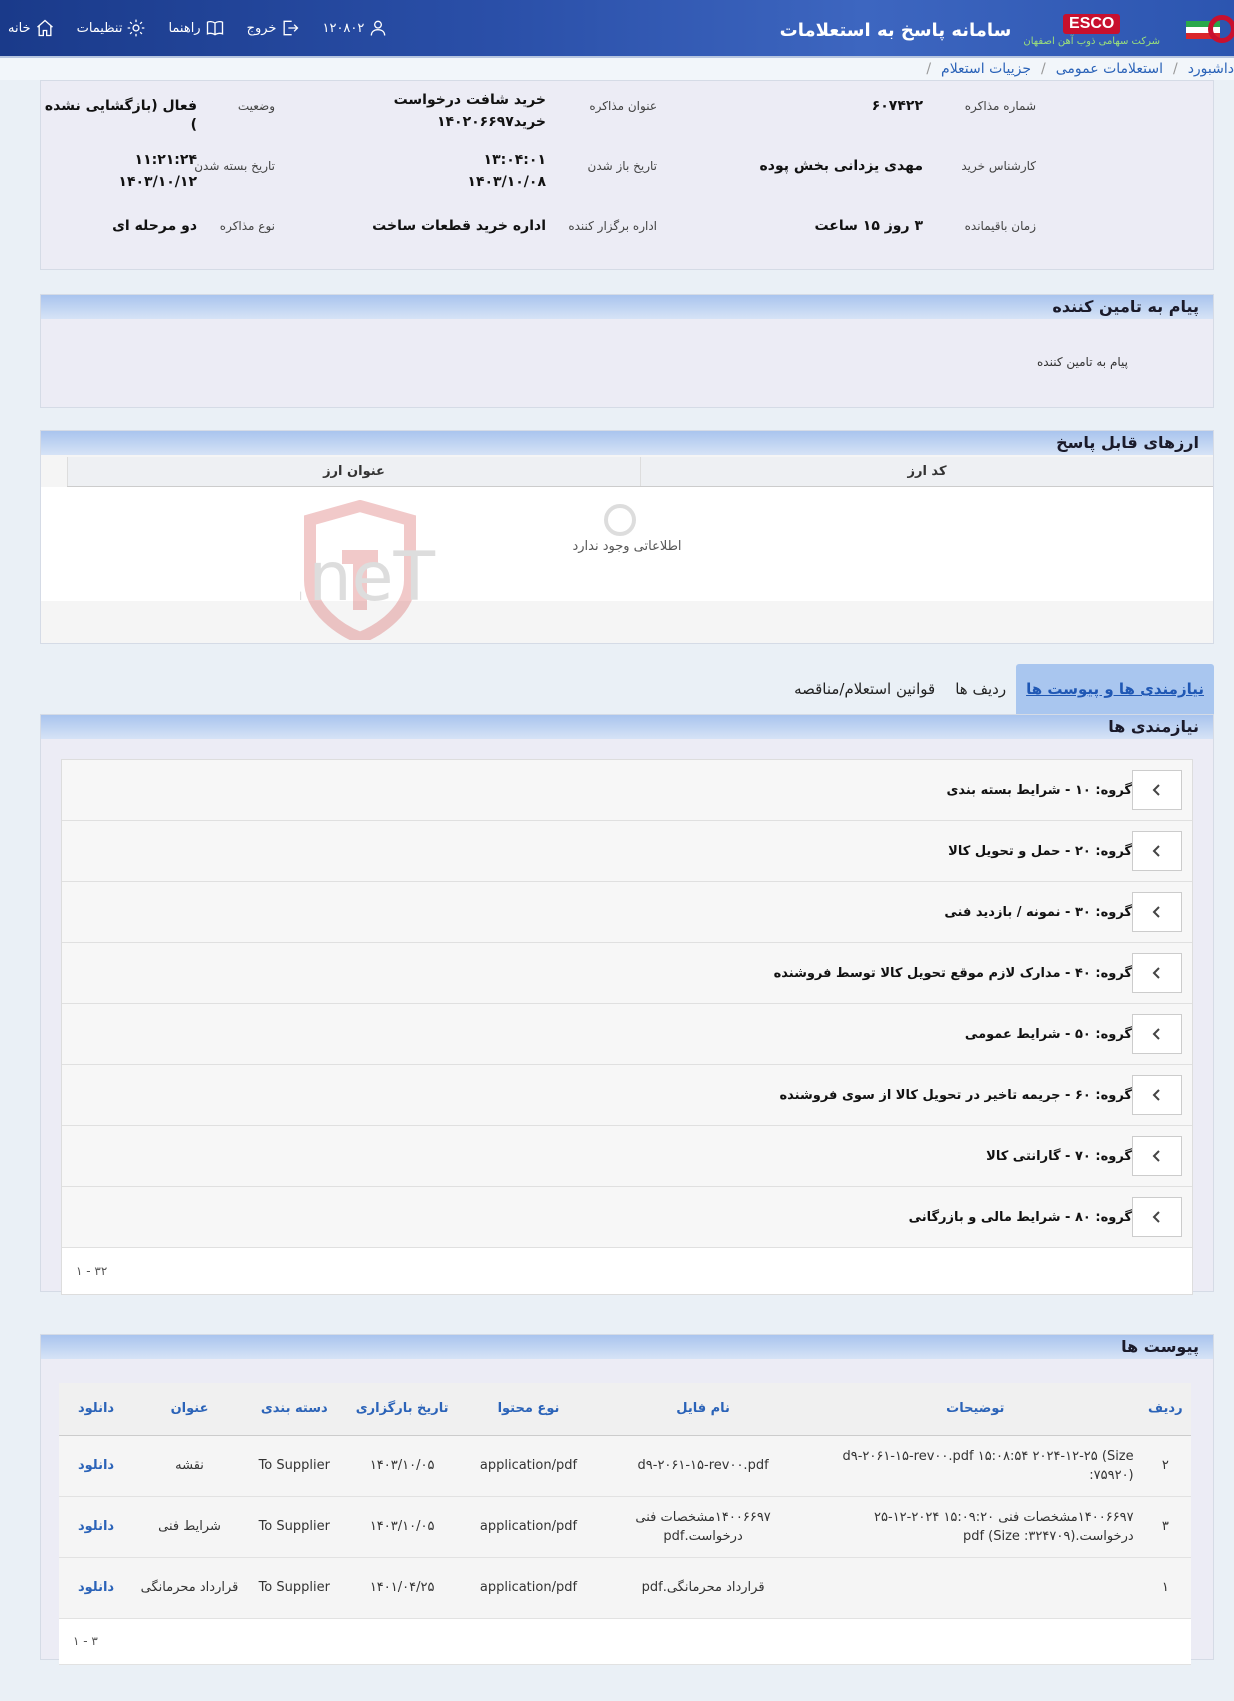 This screenshot has width=1234, height=1701. What do you see at coordinates (294, 1409) in the screenshot?
I see `col-category: دسته بندی` at bounding box center [294, 1409].